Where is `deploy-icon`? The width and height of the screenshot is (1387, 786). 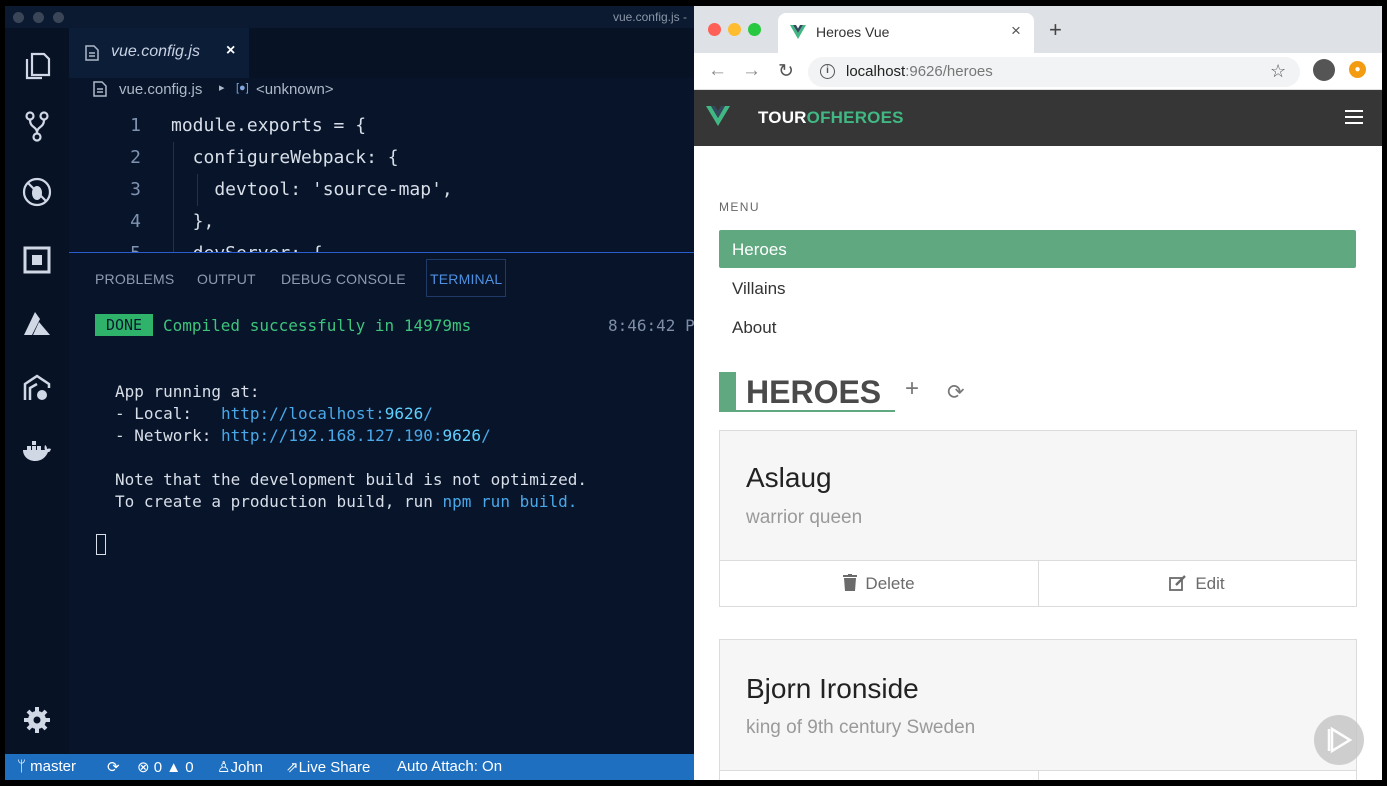
deploy-icon is located at coordinates (37, 388).